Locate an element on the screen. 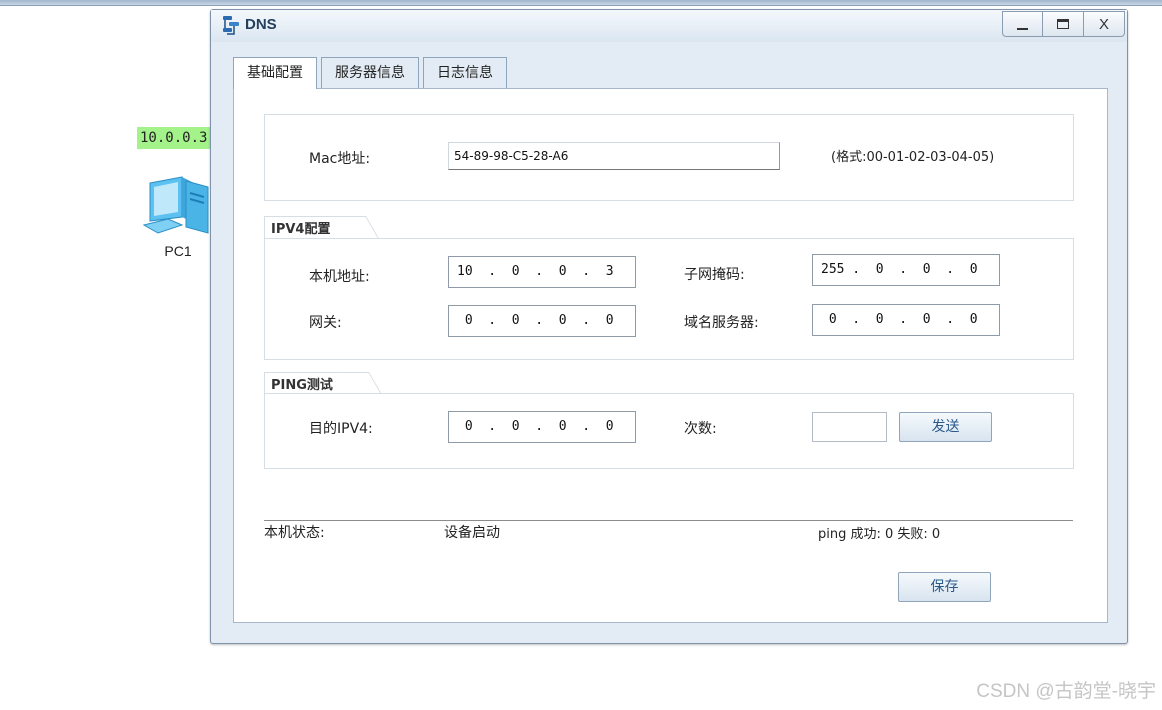 The image size is (1162, 710). mac-format-hint: (格式:00-01-02-03-04-05) is located at coordinates (913, 157).